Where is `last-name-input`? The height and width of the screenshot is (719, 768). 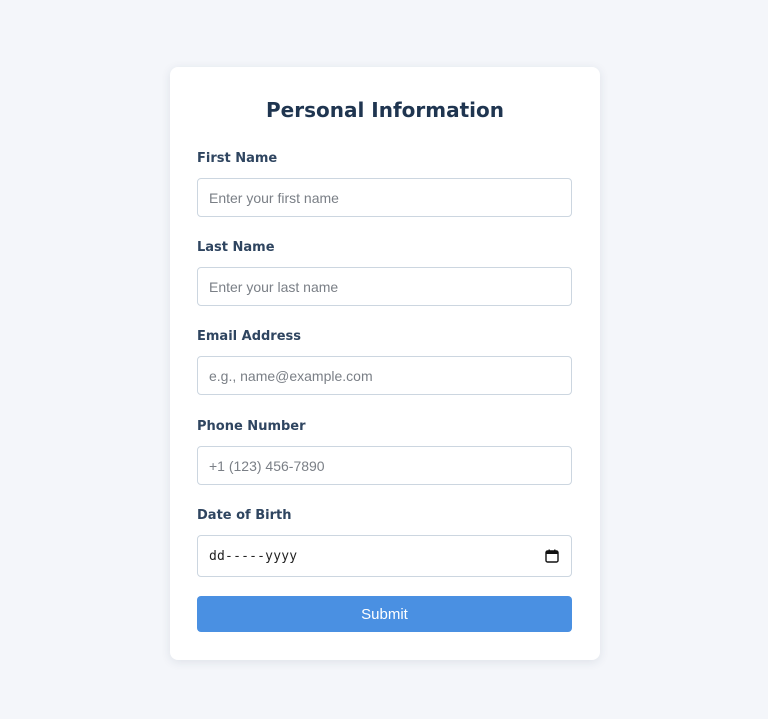
last-name-input is located at coordinates (384, 286).